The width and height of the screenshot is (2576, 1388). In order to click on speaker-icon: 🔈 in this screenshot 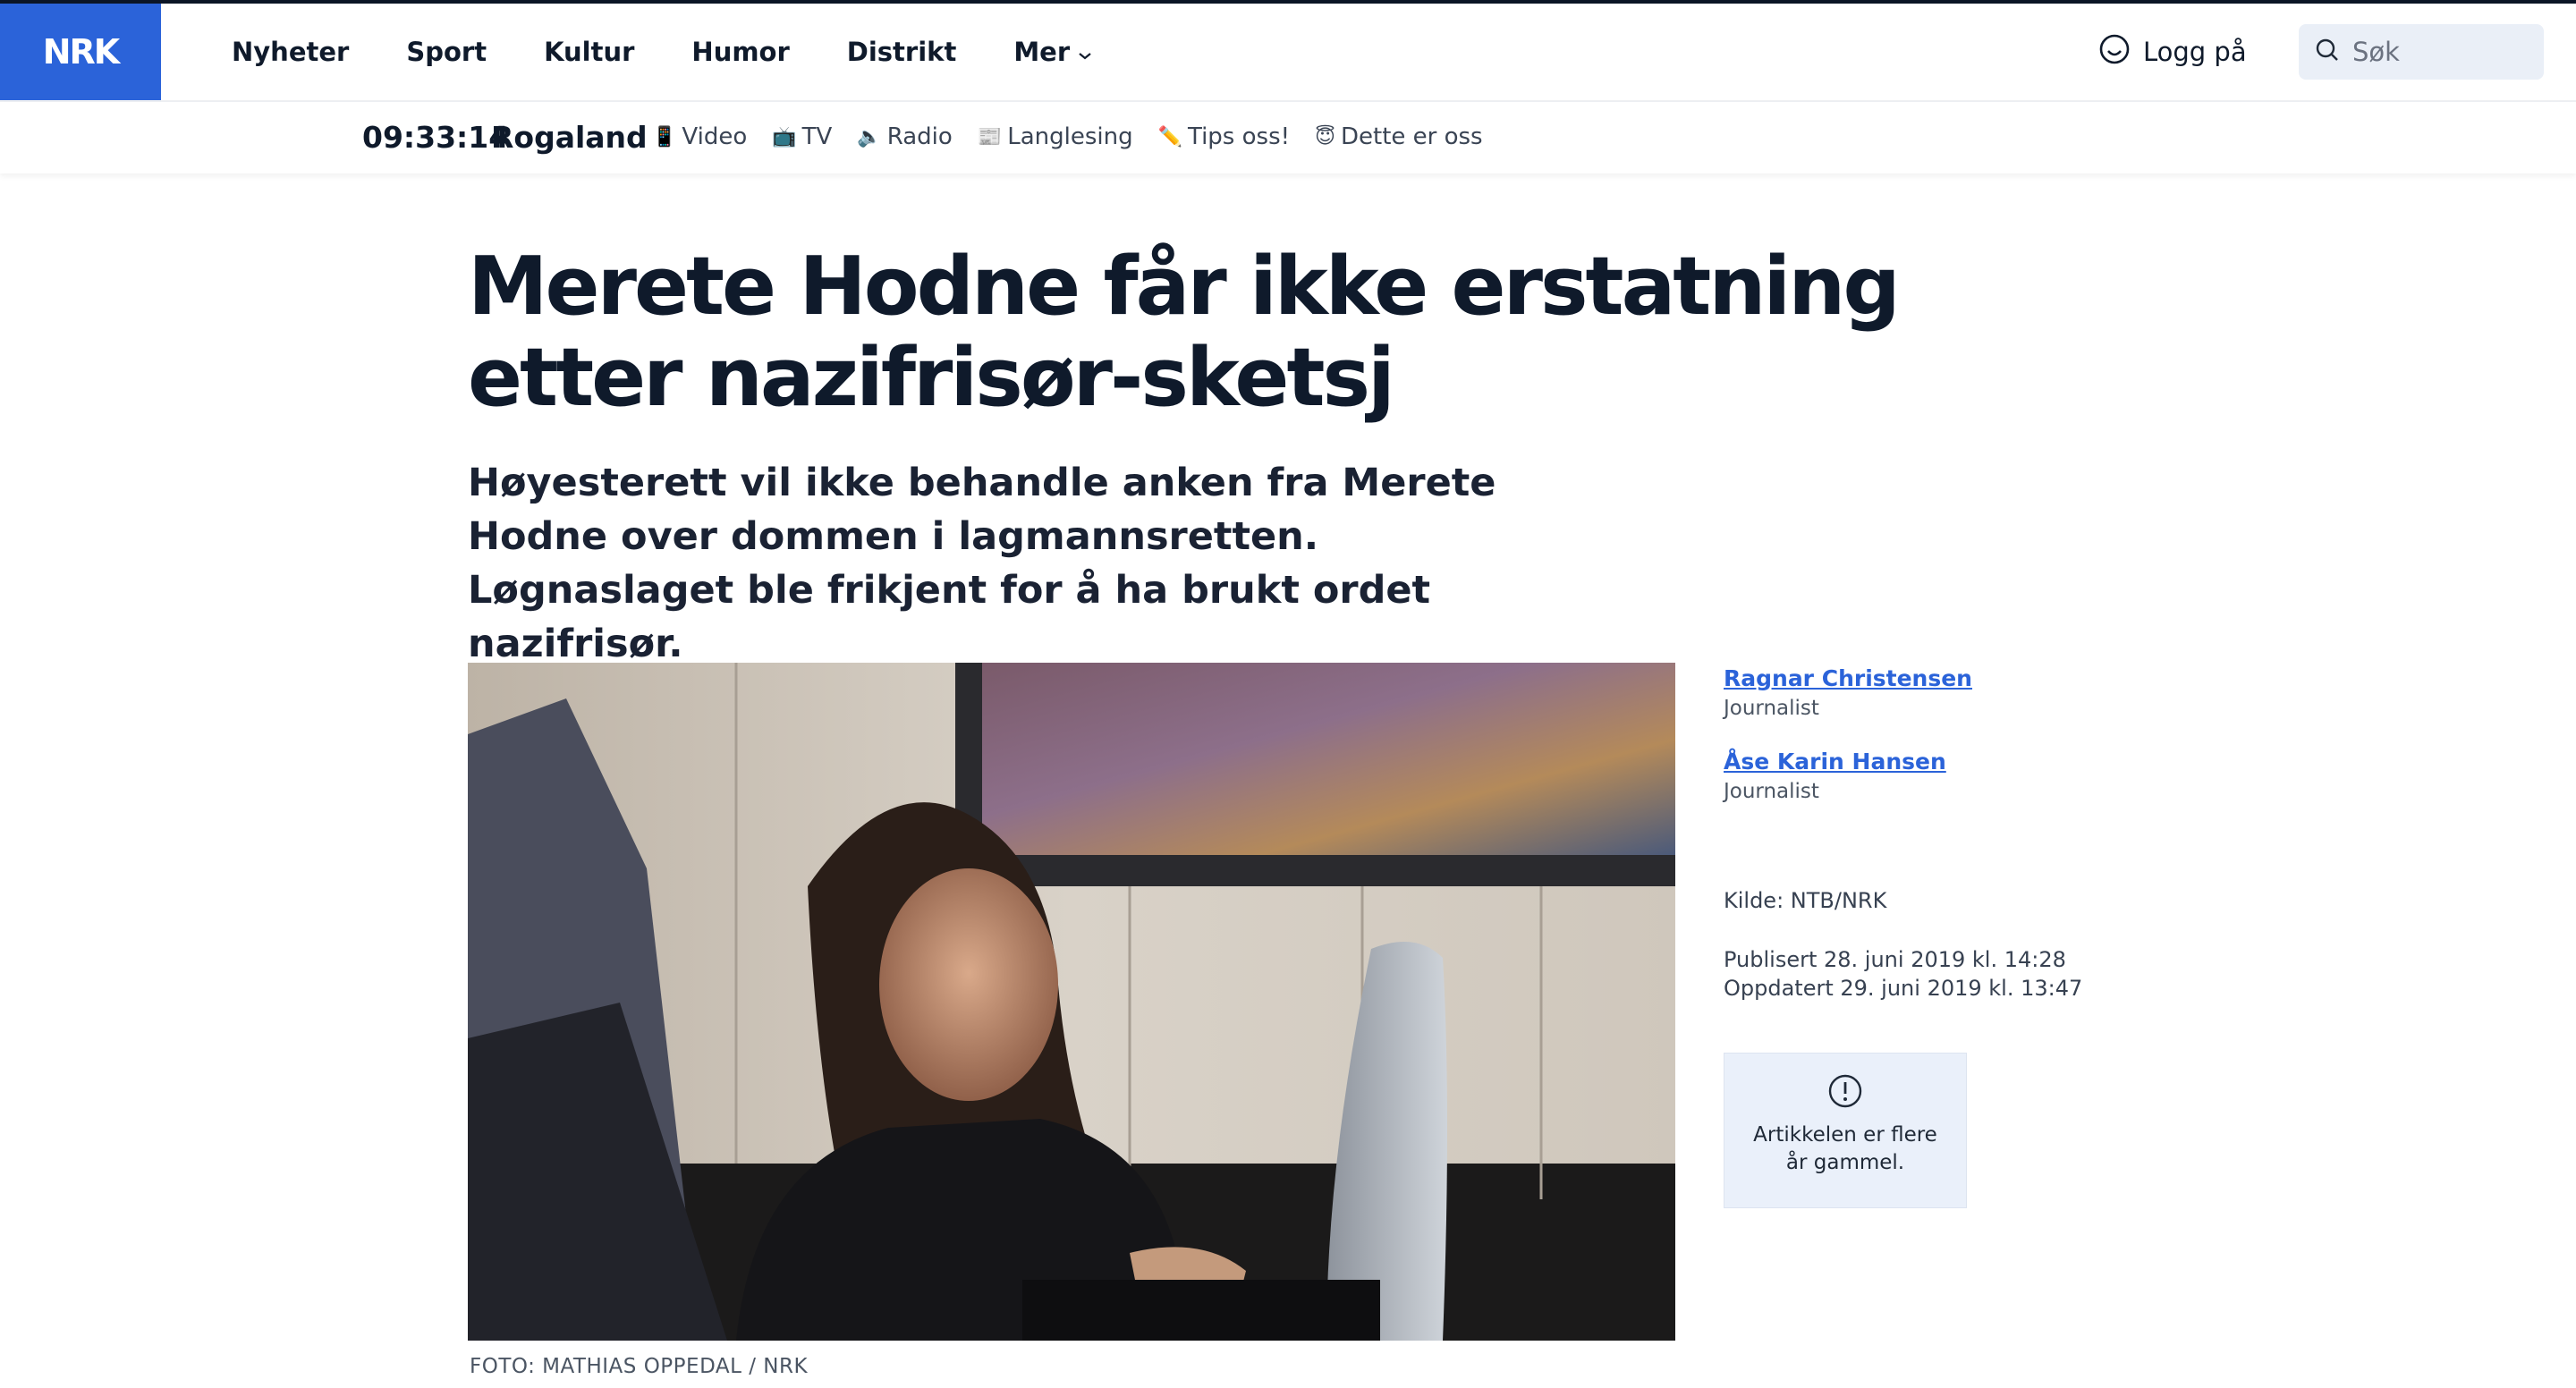, I will do `click(869, 136)`.